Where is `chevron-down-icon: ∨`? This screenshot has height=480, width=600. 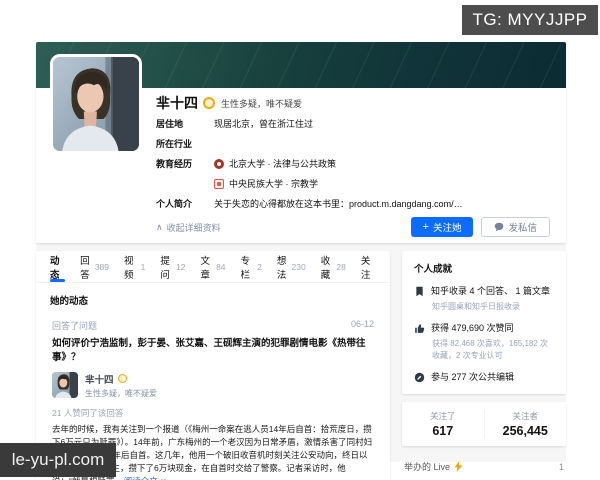
chevron-down-icon: ∨ is located at coordinates (163, 478).